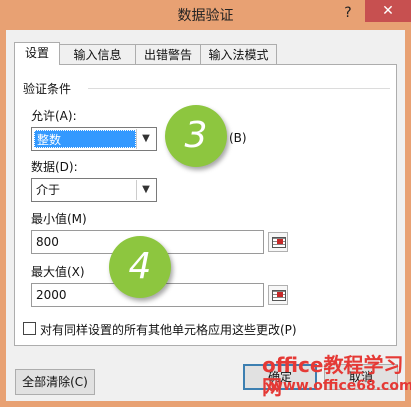  Describe the element at coordinates (94, 190) in the screenshot. I see `data-dropdown: 介于 ▼` at that location.